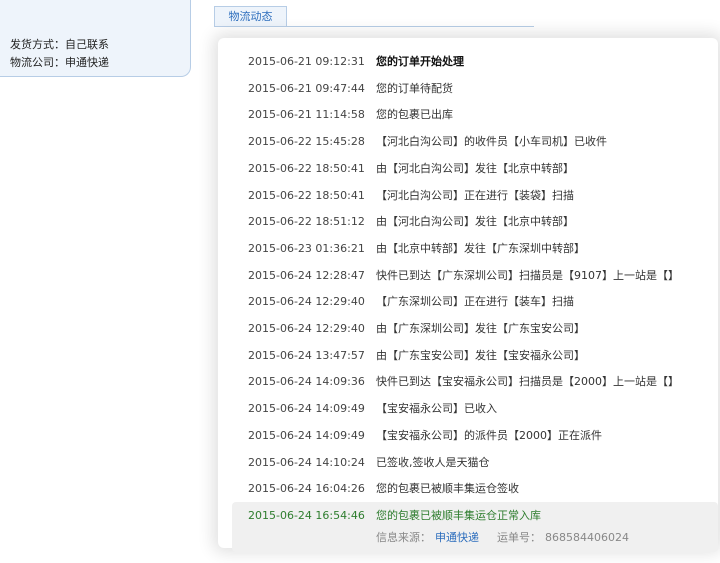 This screenshot has width=720, height=563. I want to click on tracking-message: 【宝安福永公司】已收入, so click(436, 409).